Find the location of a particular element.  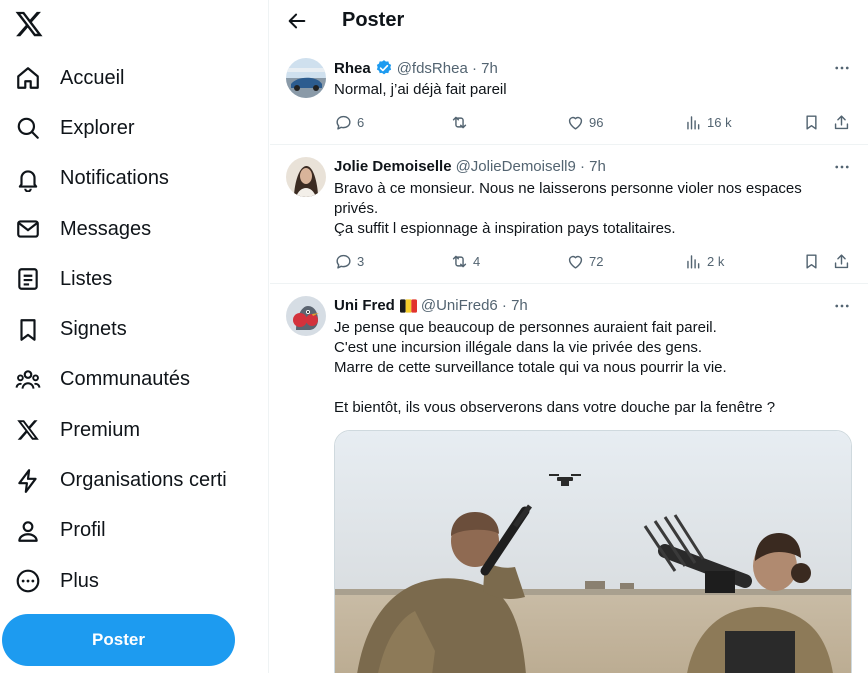

reply-button: 6 is located at coordinates (349, 122).